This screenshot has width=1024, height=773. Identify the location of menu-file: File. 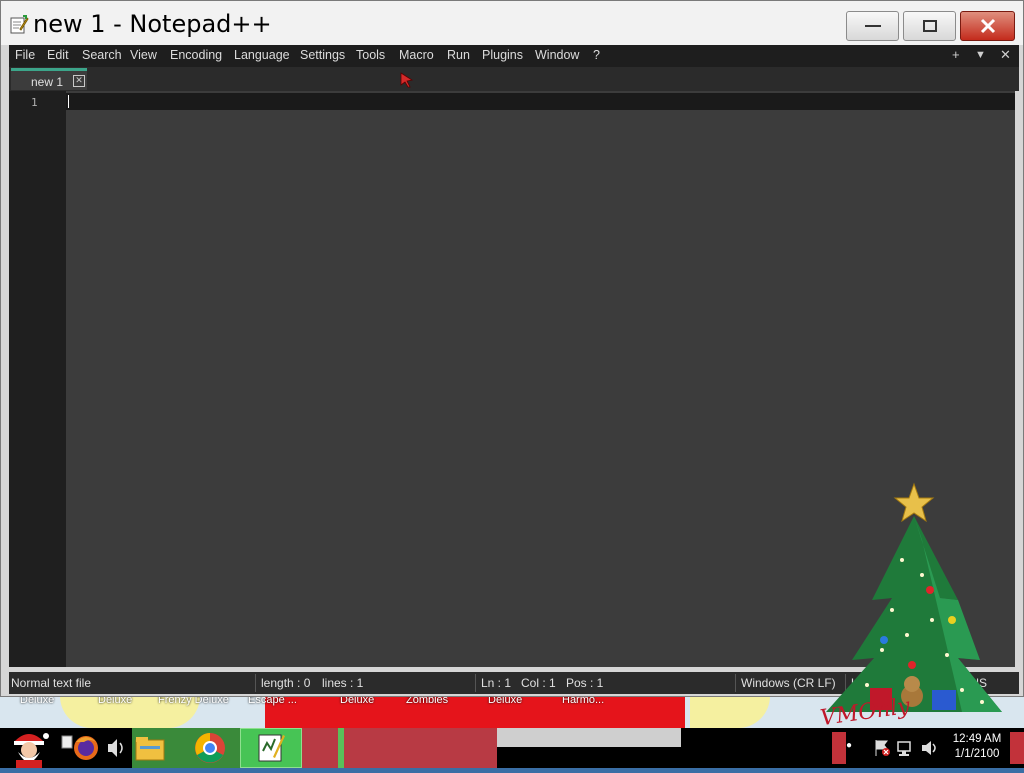
(25, 55).